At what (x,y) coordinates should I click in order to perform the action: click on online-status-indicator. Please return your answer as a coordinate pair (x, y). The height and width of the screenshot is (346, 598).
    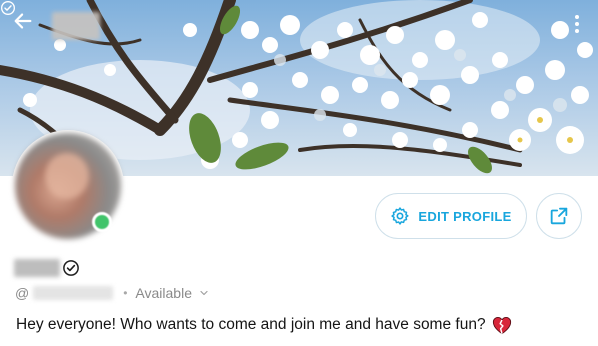
    Looking at the image, I should click on (102, 222).